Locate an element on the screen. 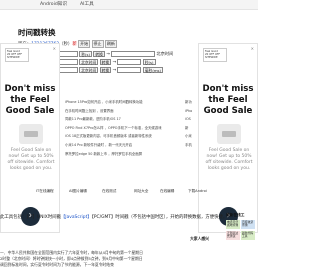  list-item: 小米14 Pro 新软件升级时 ，新一代天元开启 is located at coordinates (129, 145).